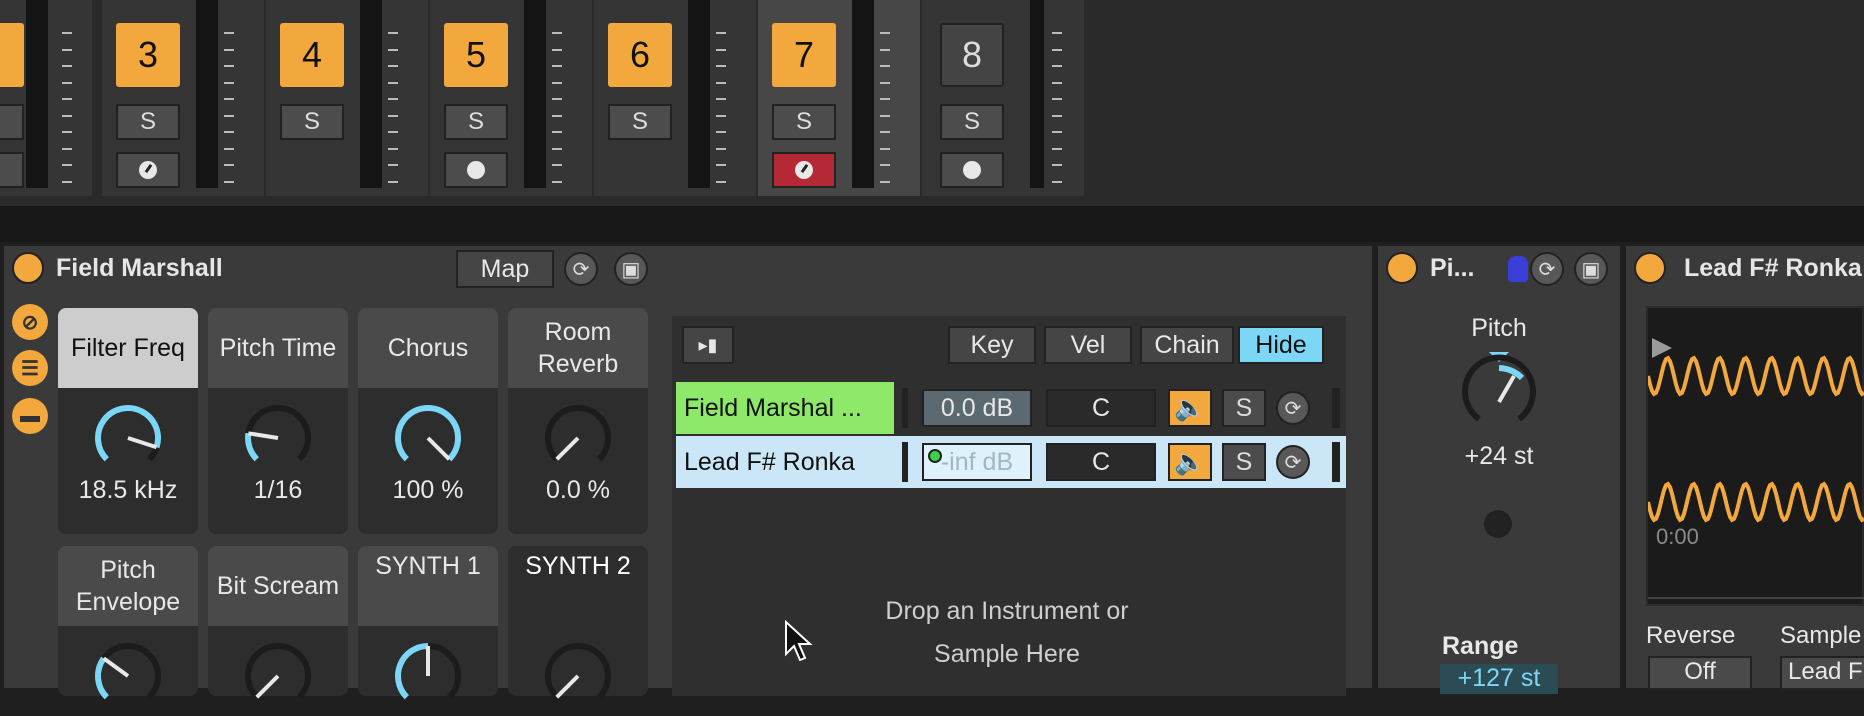 This screenshot has height=716, width=1864. Describe the element at coordinates (977, 408) in the screenshot. I see `chain-volume: 0.0 dB` at that location.